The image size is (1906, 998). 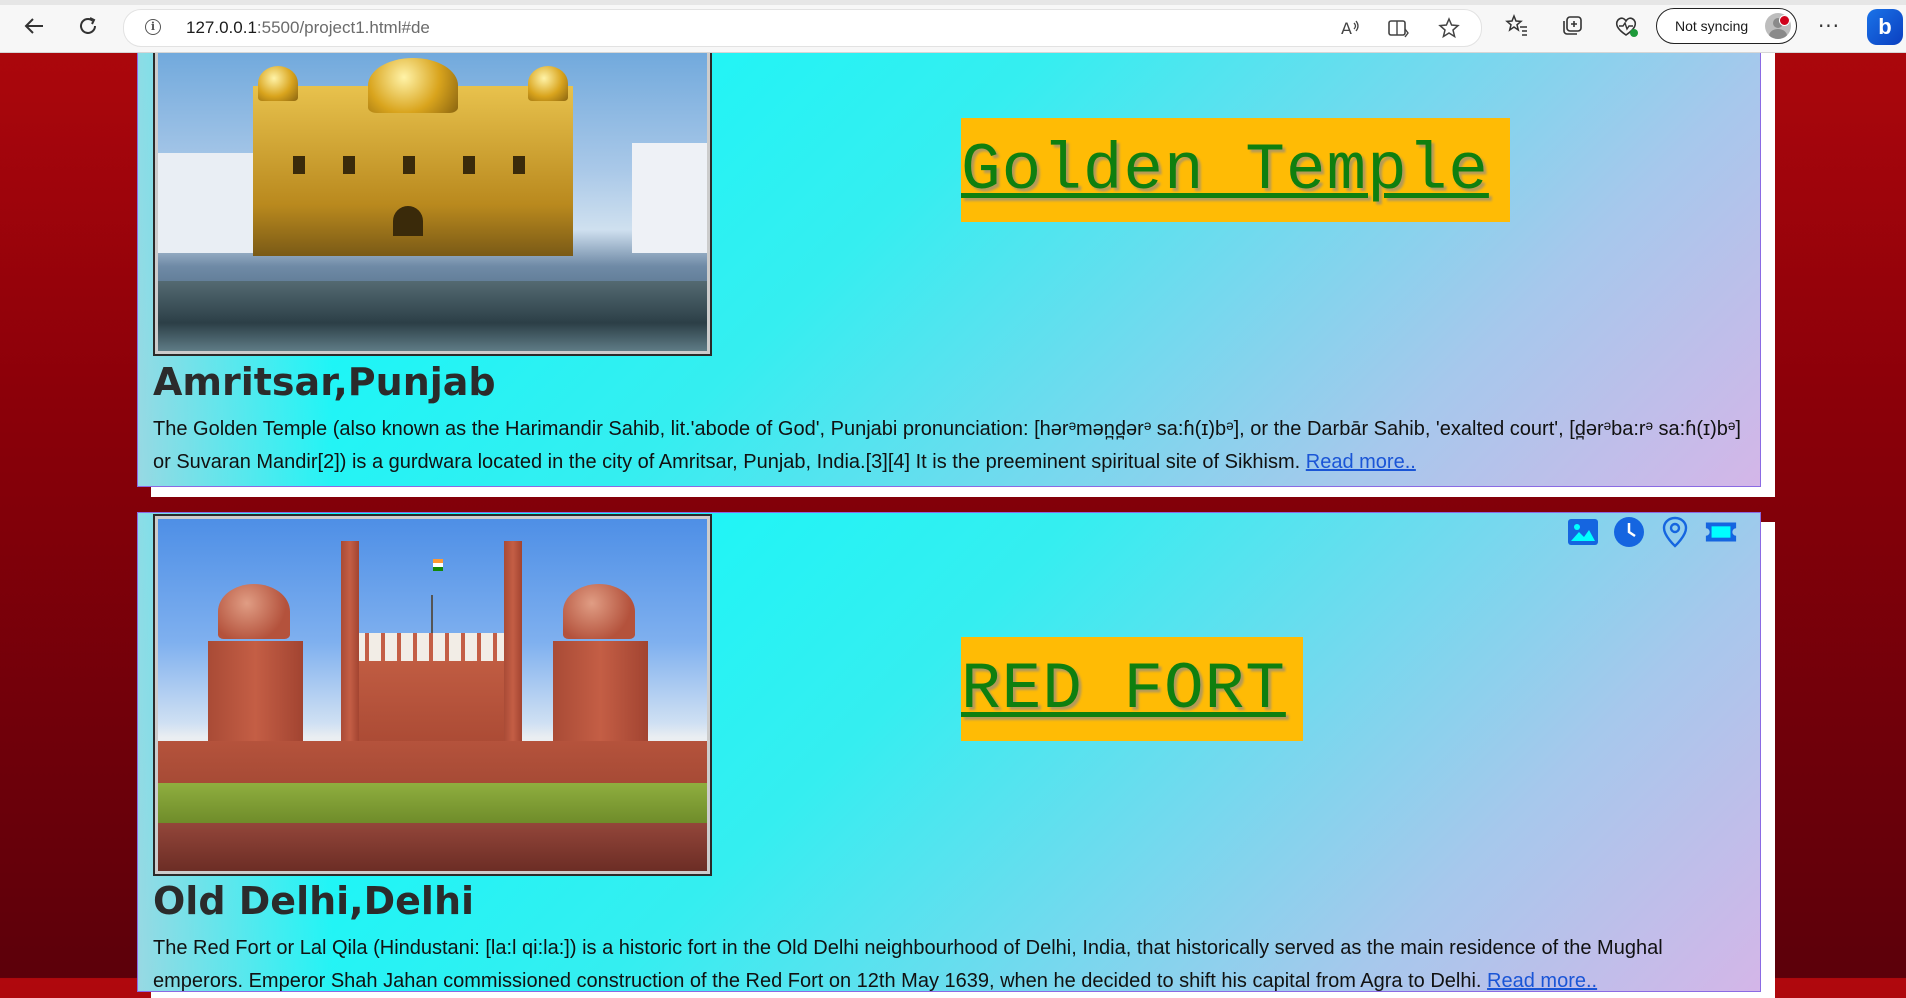 What do you see at coordinates (1542, 981) in the screenshot?
I see `red-fort-read-more-link: Read more..` at bounding box center [1542, 981].